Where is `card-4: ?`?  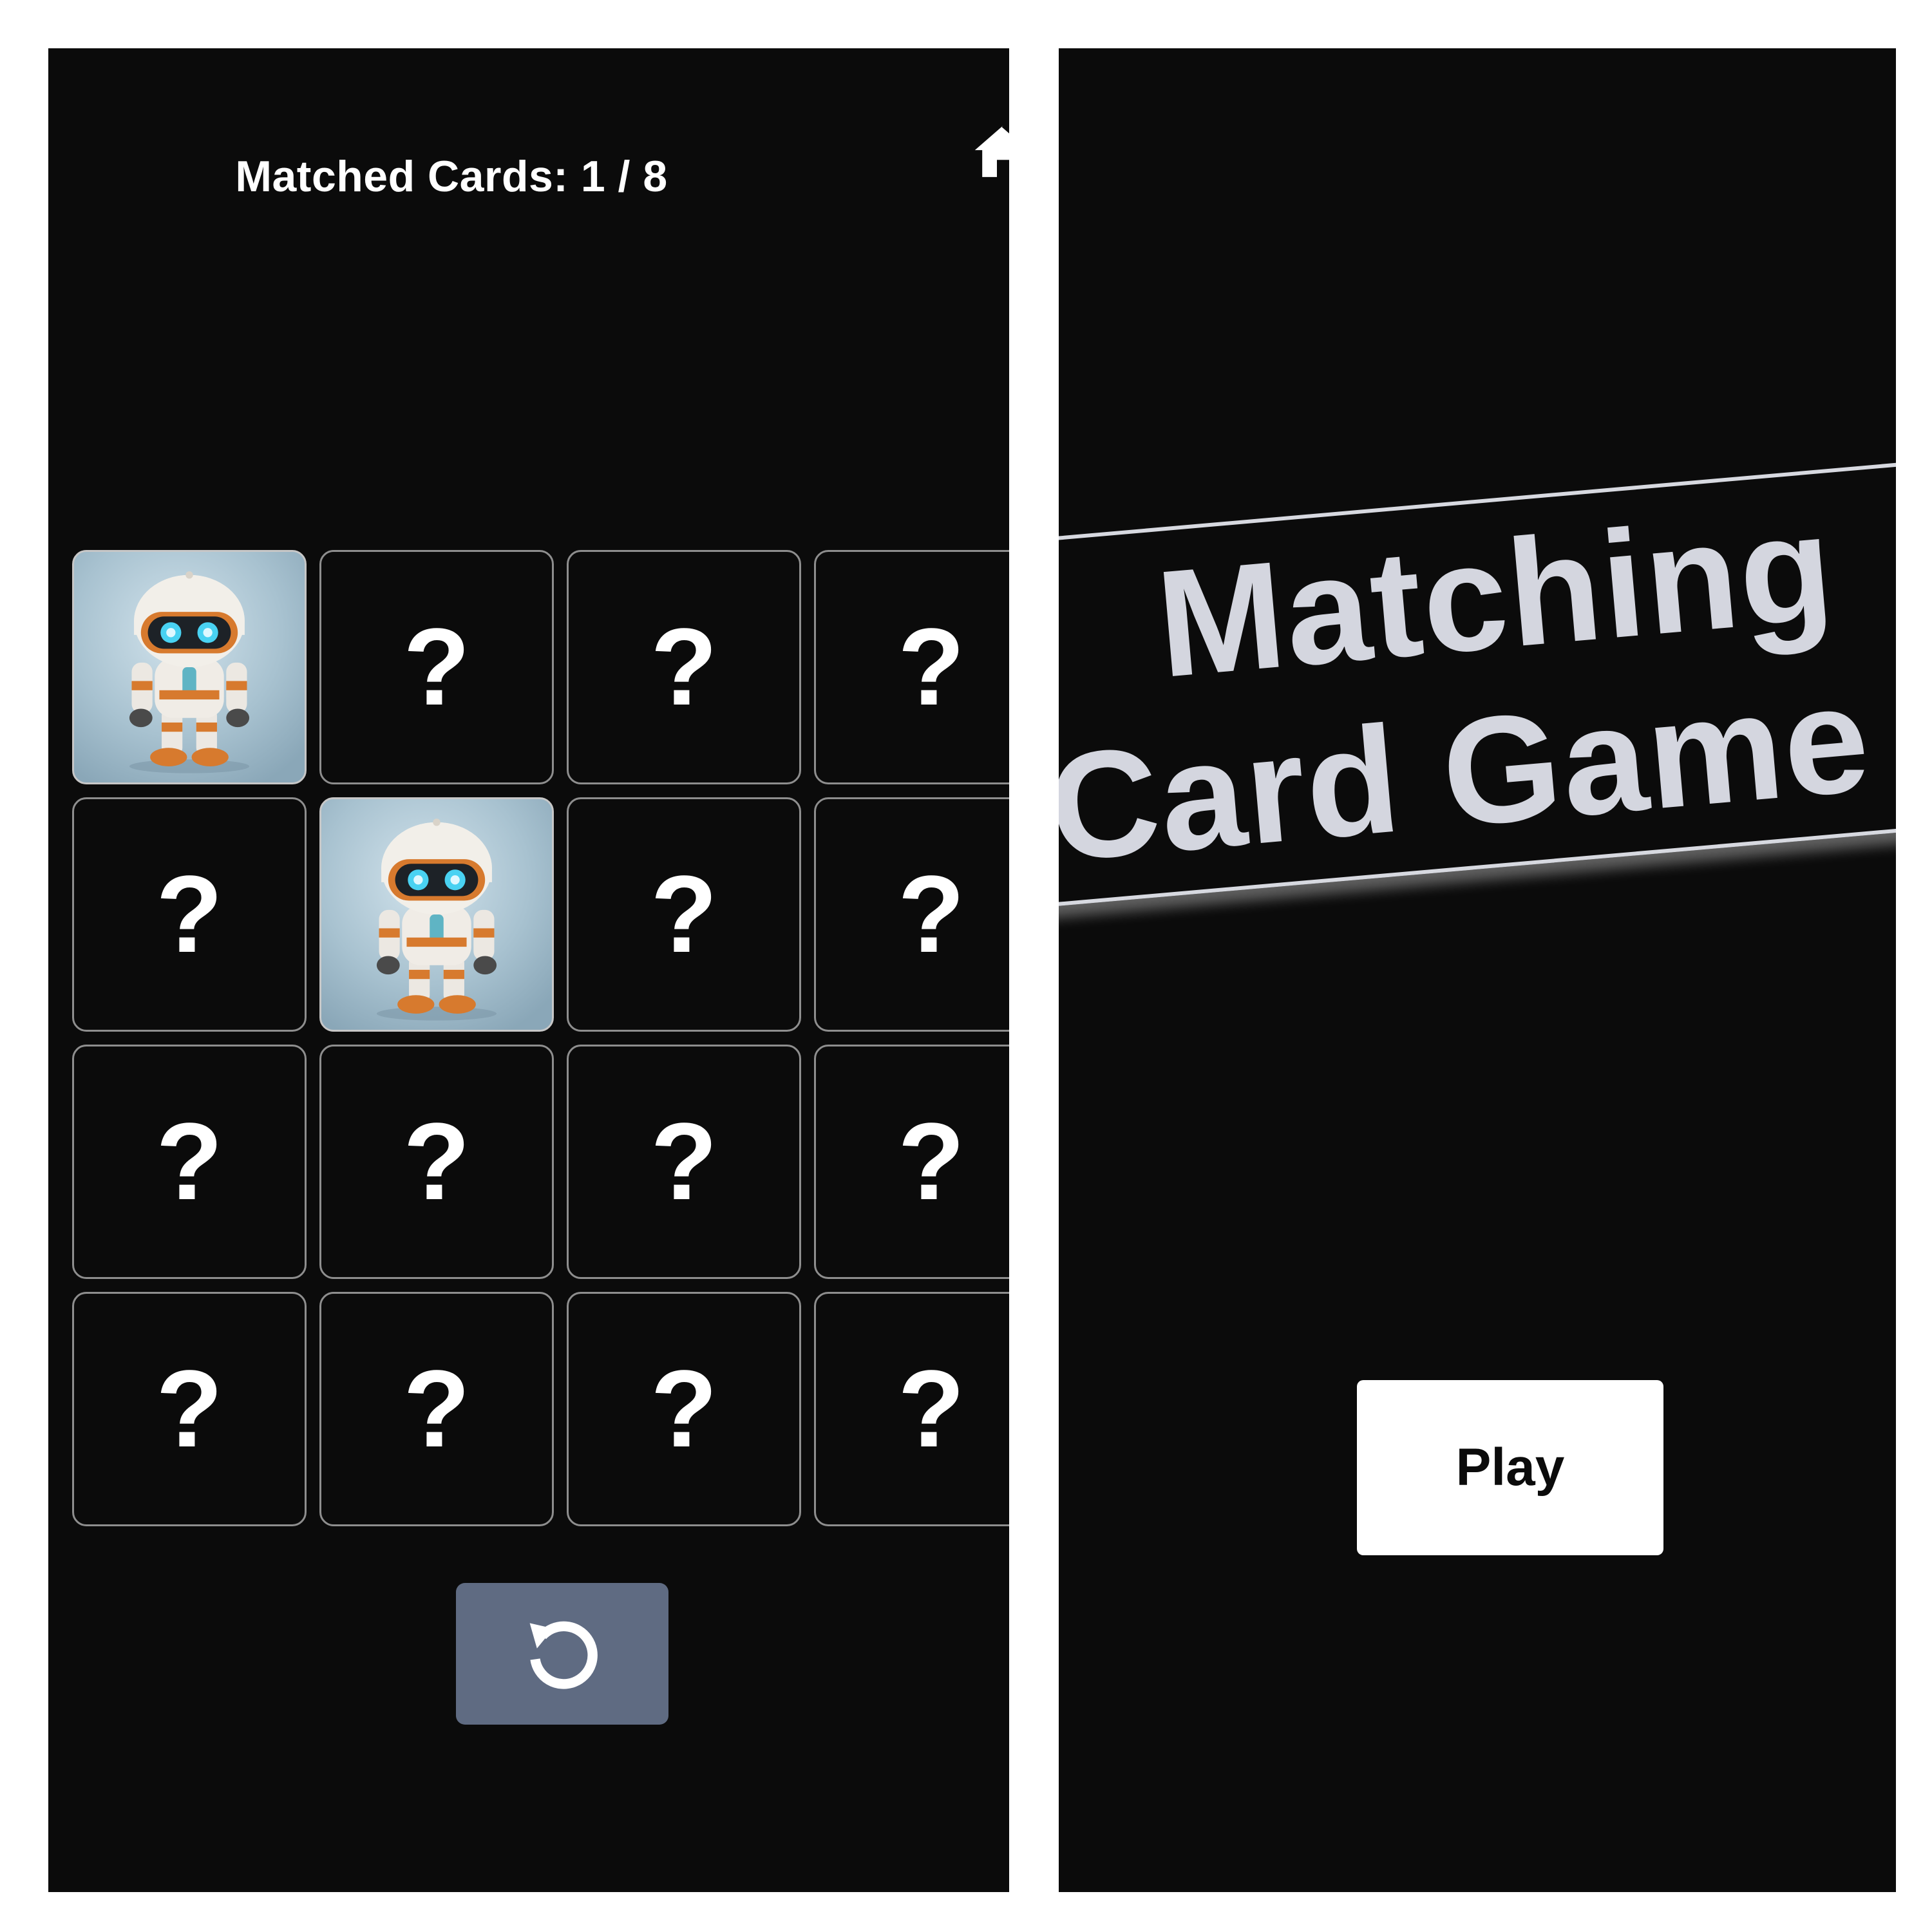 card-4: ? is located at coordinates (911, 667).